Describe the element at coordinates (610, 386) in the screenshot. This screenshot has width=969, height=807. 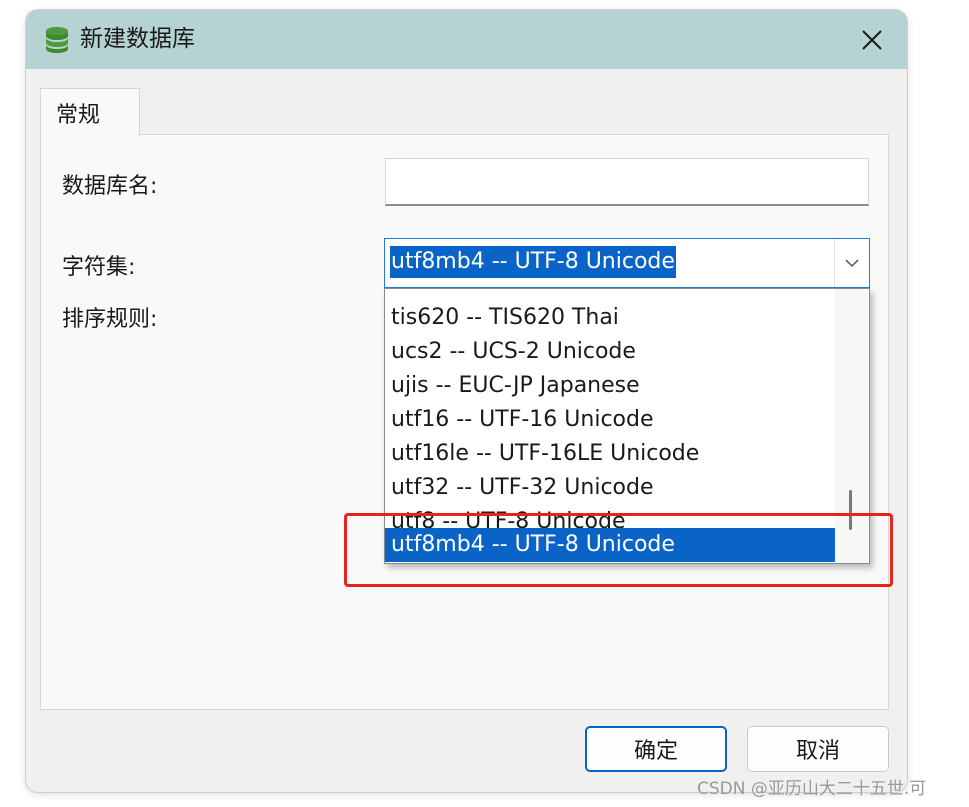
I see `dropdown-option: ujis -- EUC-JP Japanese` at that location.